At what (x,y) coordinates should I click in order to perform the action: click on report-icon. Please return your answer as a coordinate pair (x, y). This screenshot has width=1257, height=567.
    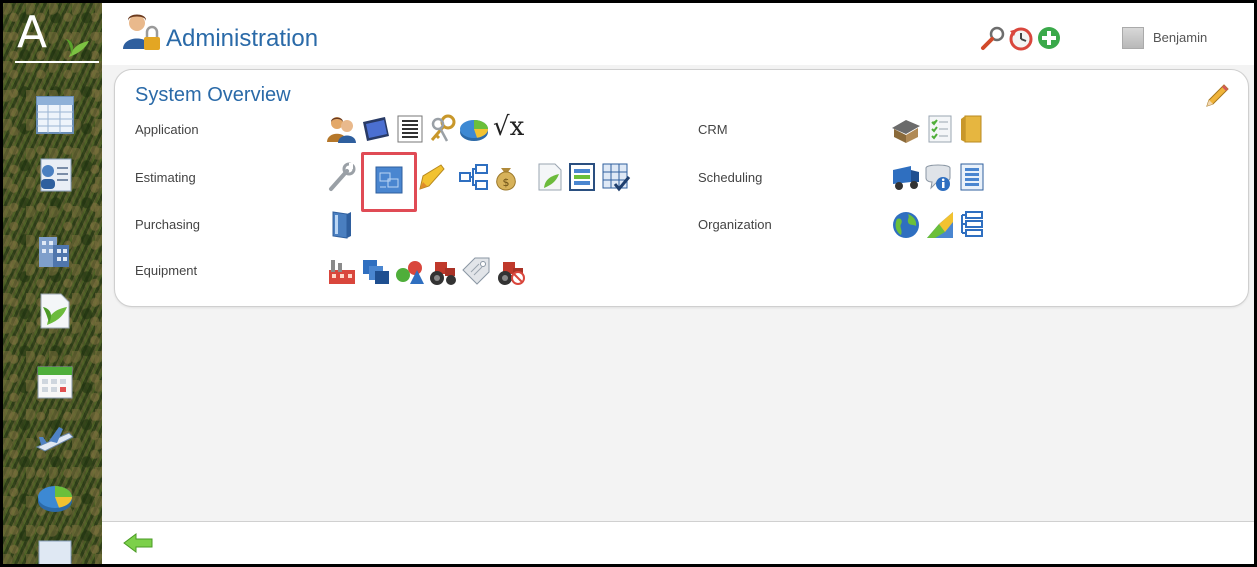
    Looking at the image, I should click on (582, 177).